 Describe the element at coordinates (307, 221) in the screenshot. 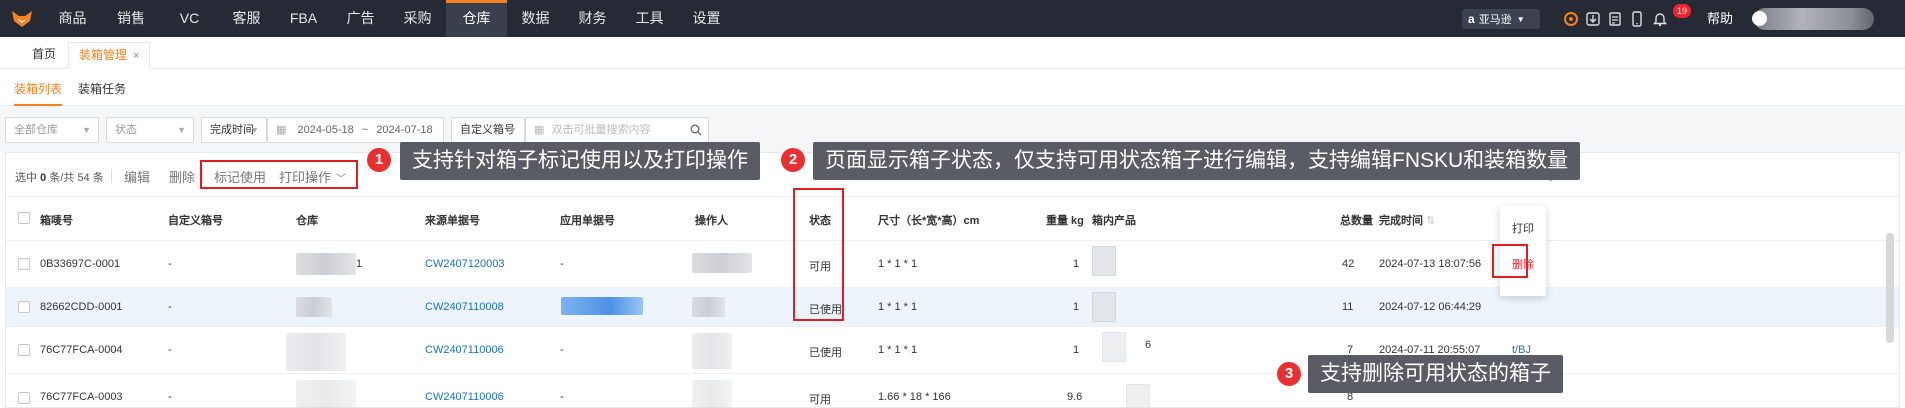

I see `col-warehouse: 仓库` at that location.